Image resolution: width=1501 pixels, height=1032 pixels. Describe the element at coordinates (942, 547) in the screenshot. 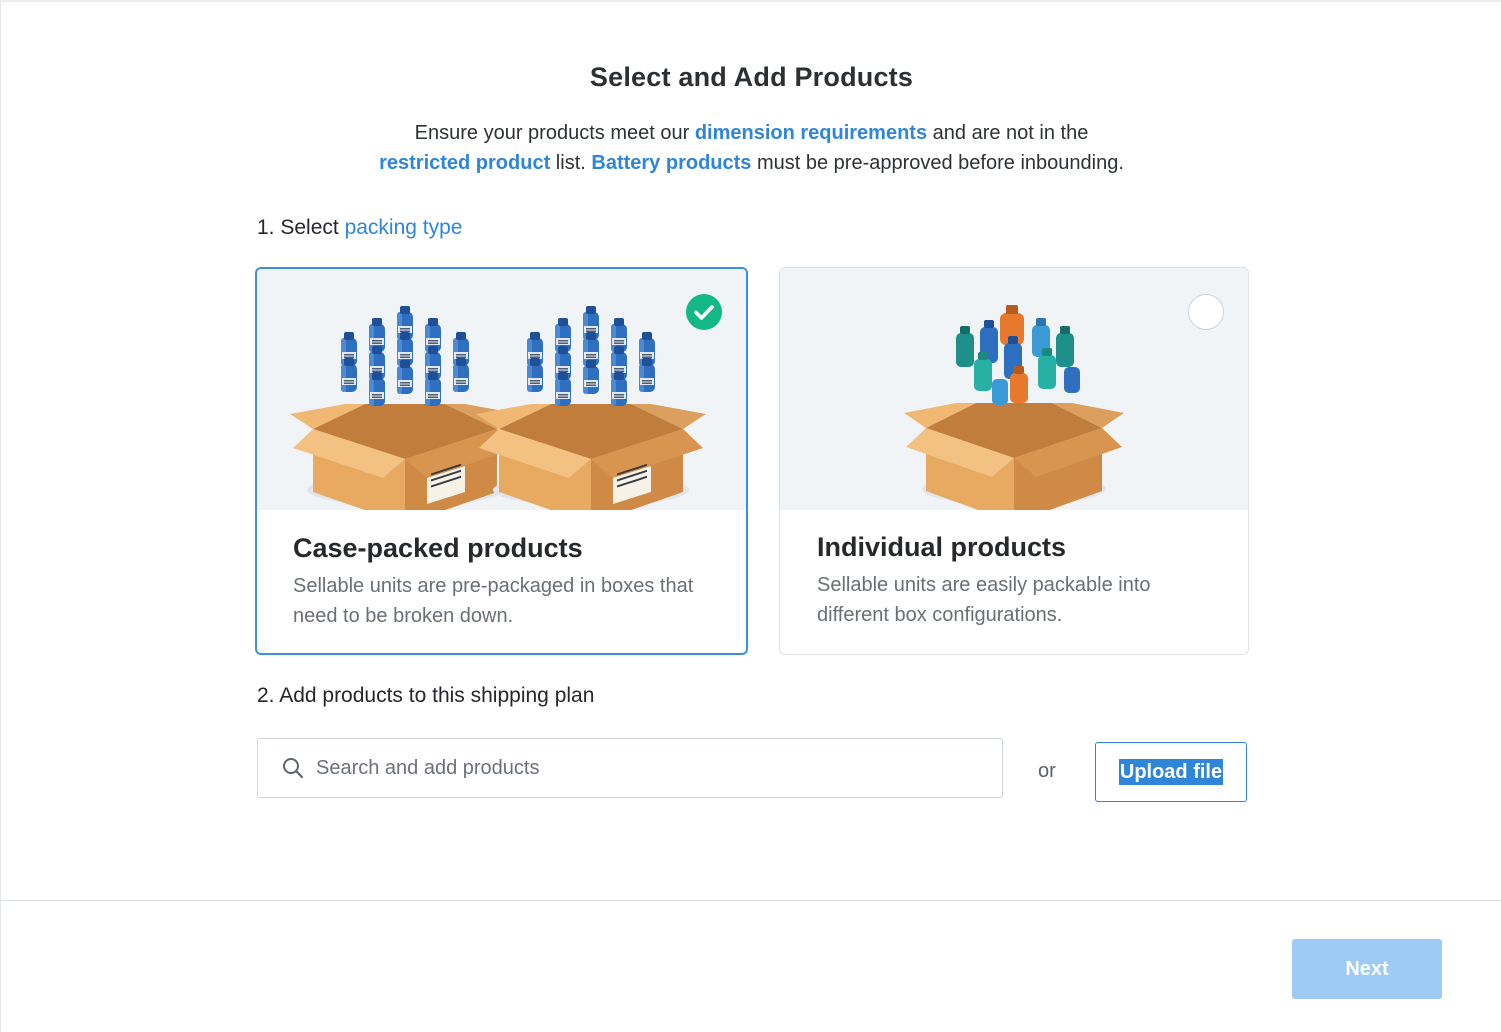

I see `individual-title: Individual products` at that location.